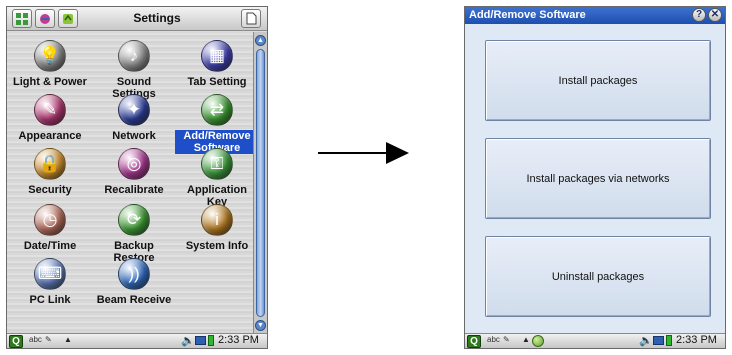 The image size is (732, 355). I want to click on settings-item: ⚿ Application Key, so click(217, 176).